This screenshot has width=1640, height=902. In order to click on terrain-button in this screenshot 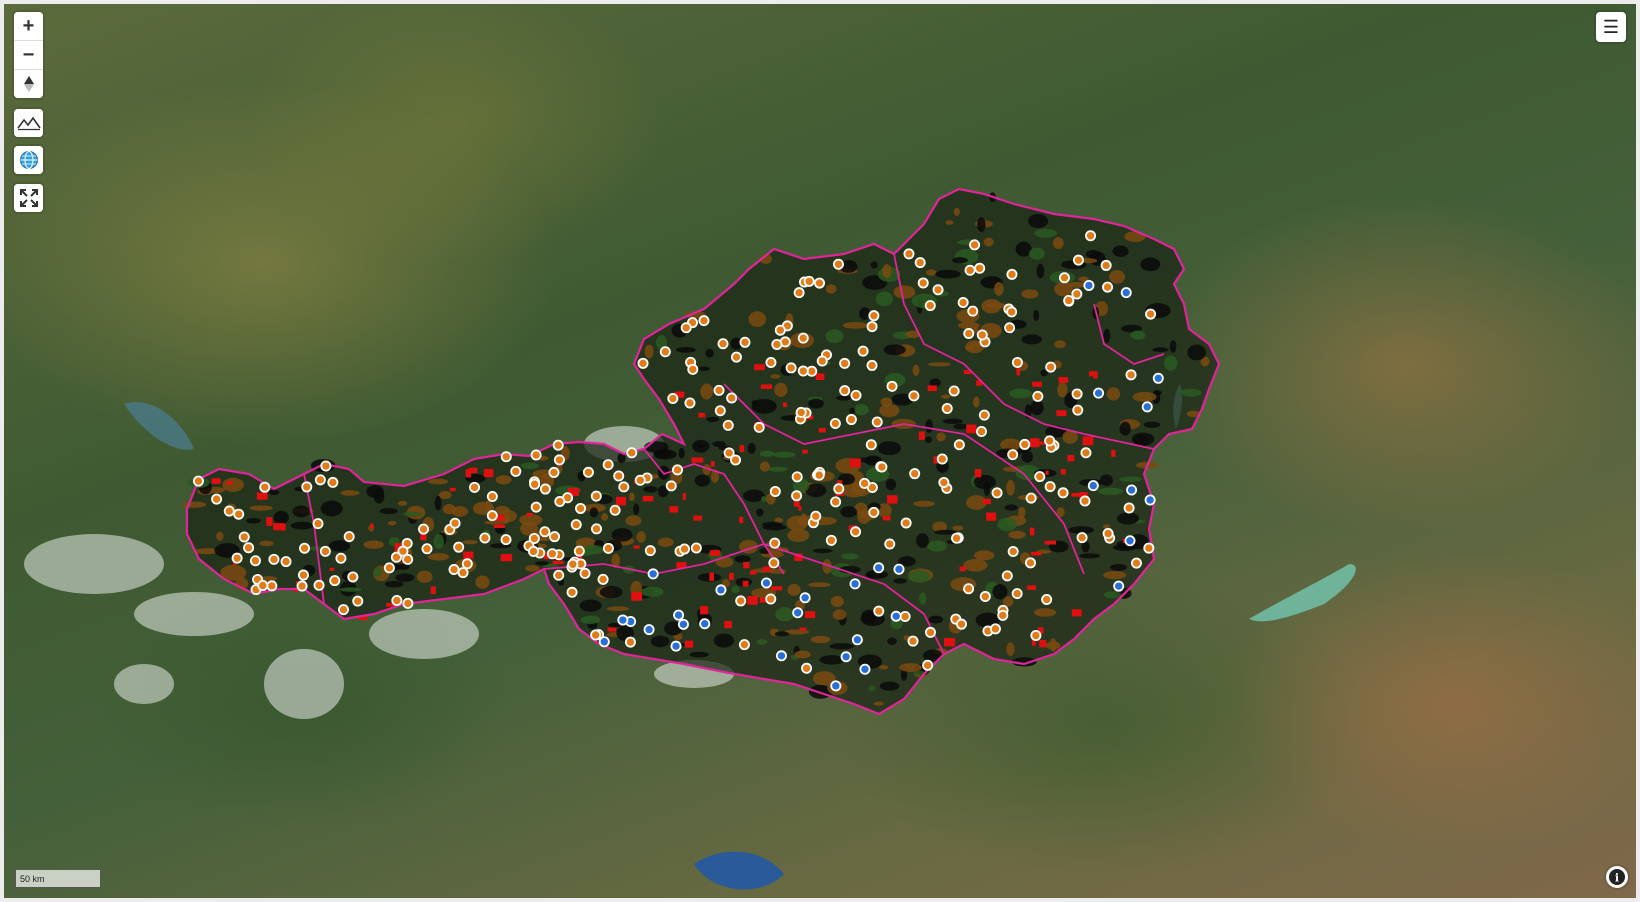, I will do `click(28, 123)`.